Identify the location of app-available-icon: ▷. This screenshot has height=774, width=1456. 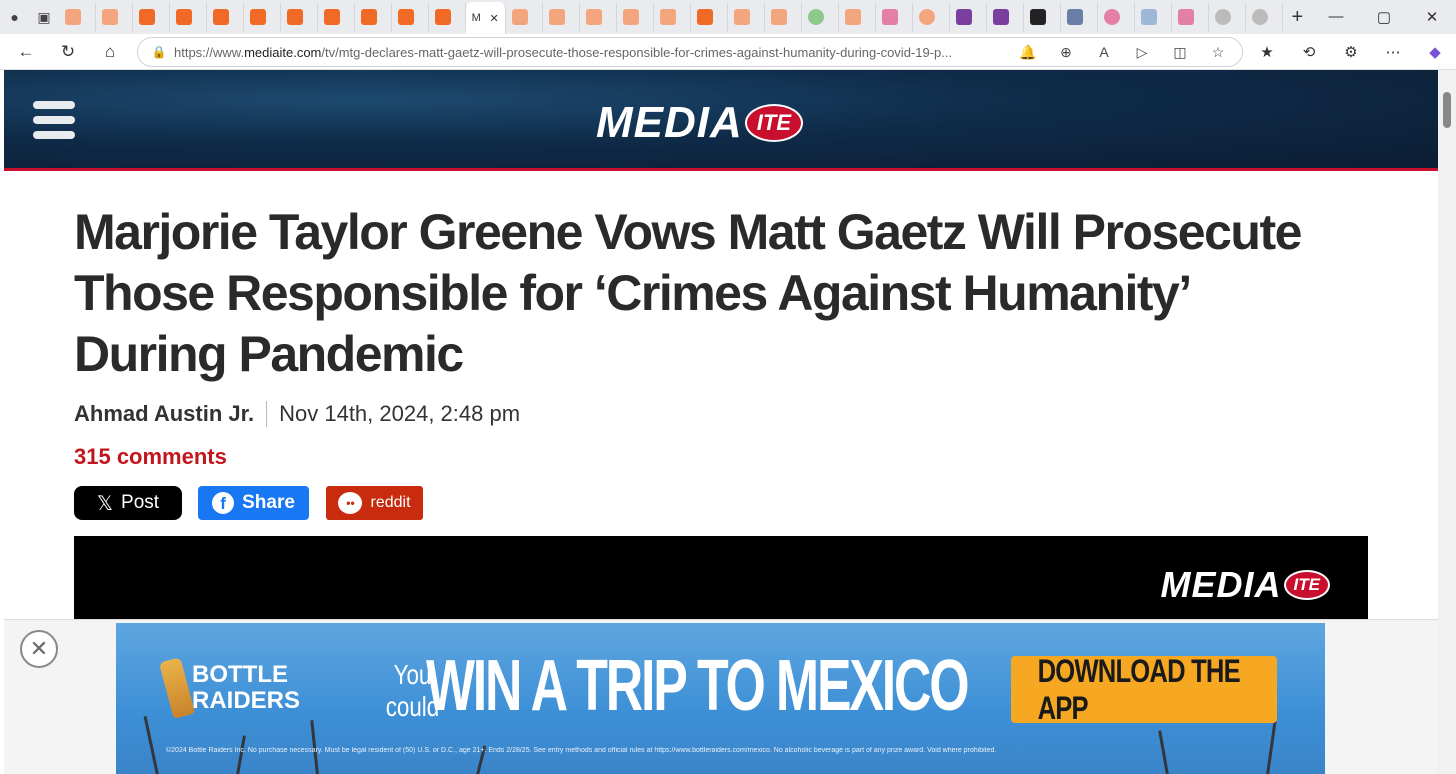
(1142, 52).